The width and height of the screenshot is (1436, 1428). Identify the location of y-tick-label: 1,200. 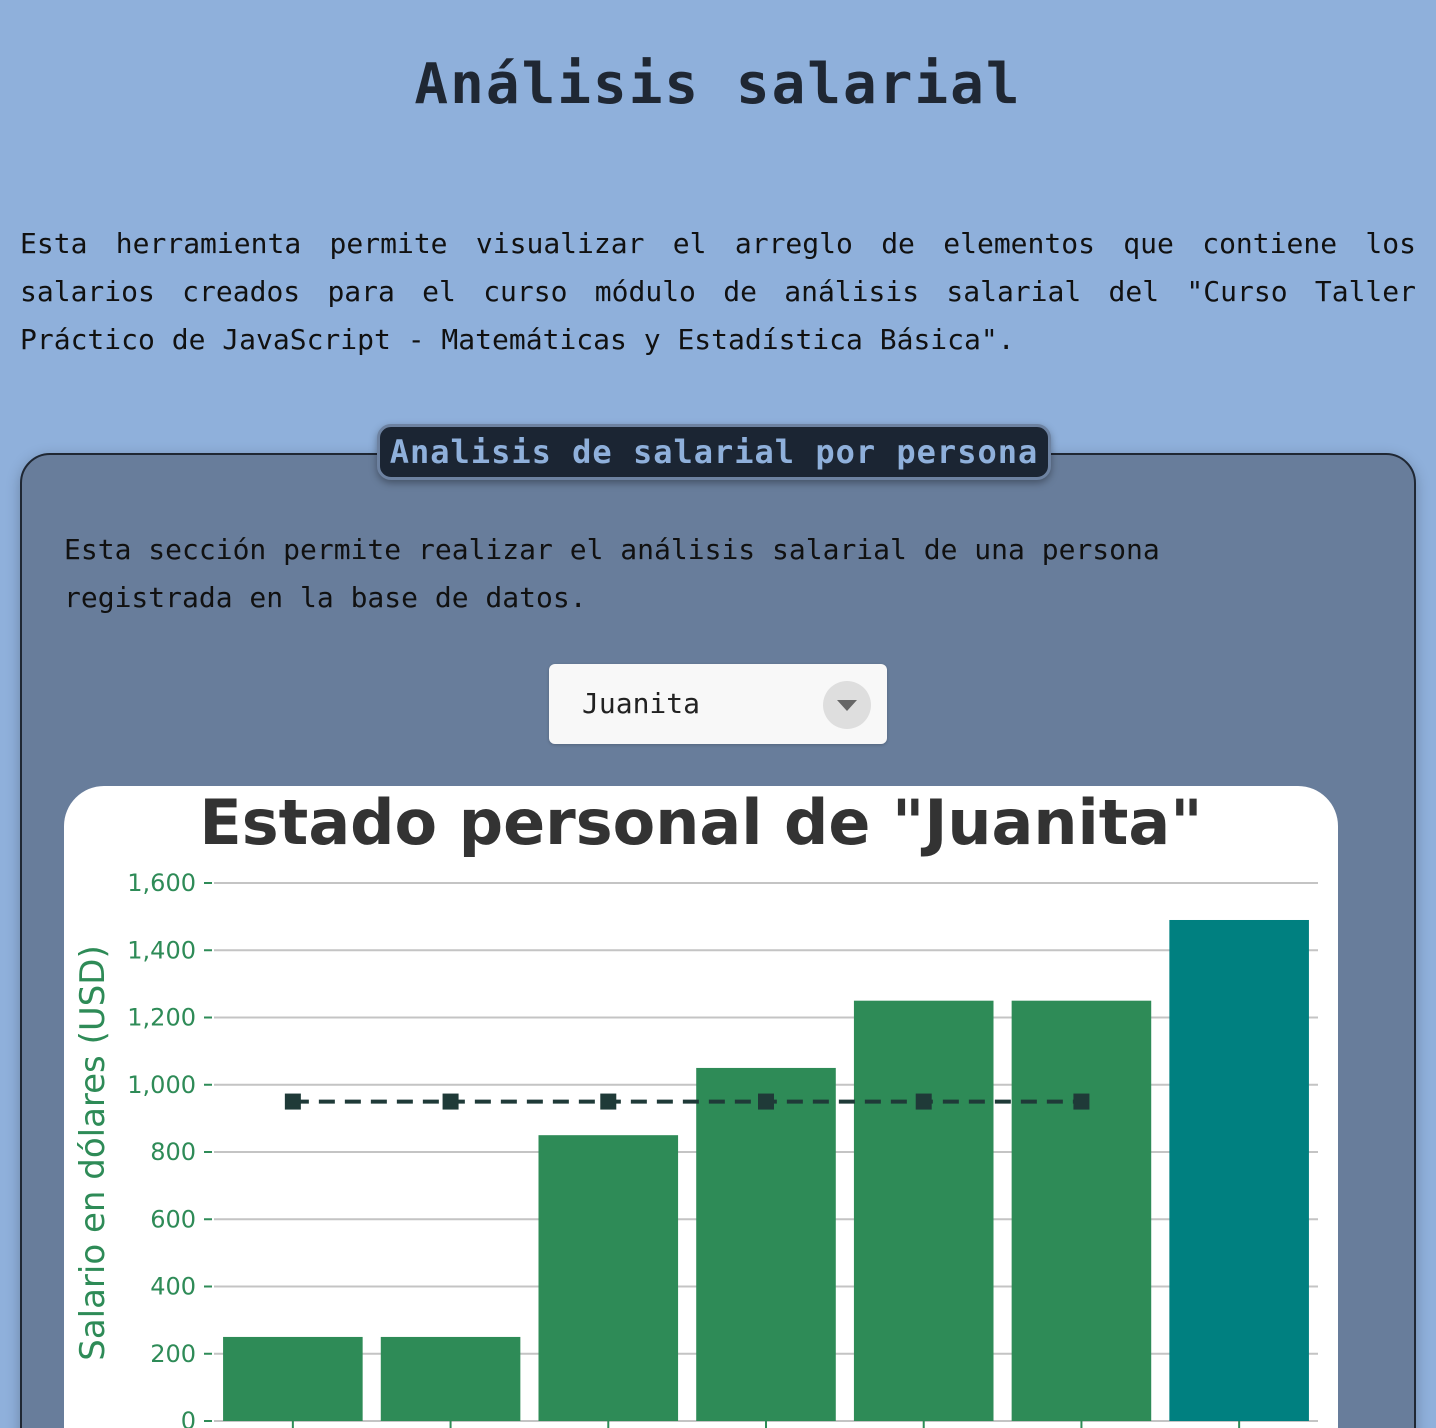
(161, 1018).